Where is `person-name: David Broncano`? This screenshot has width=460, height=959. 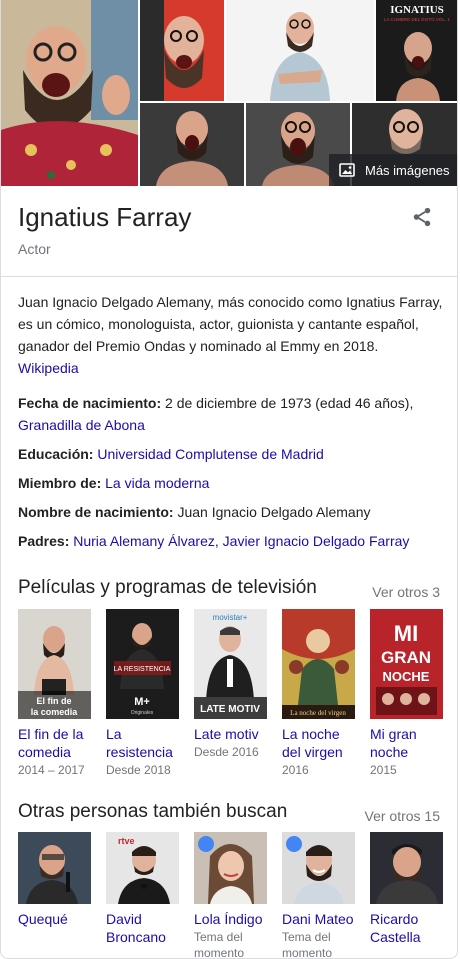
person-name: David Broncano is located at coordinates (136, 928).